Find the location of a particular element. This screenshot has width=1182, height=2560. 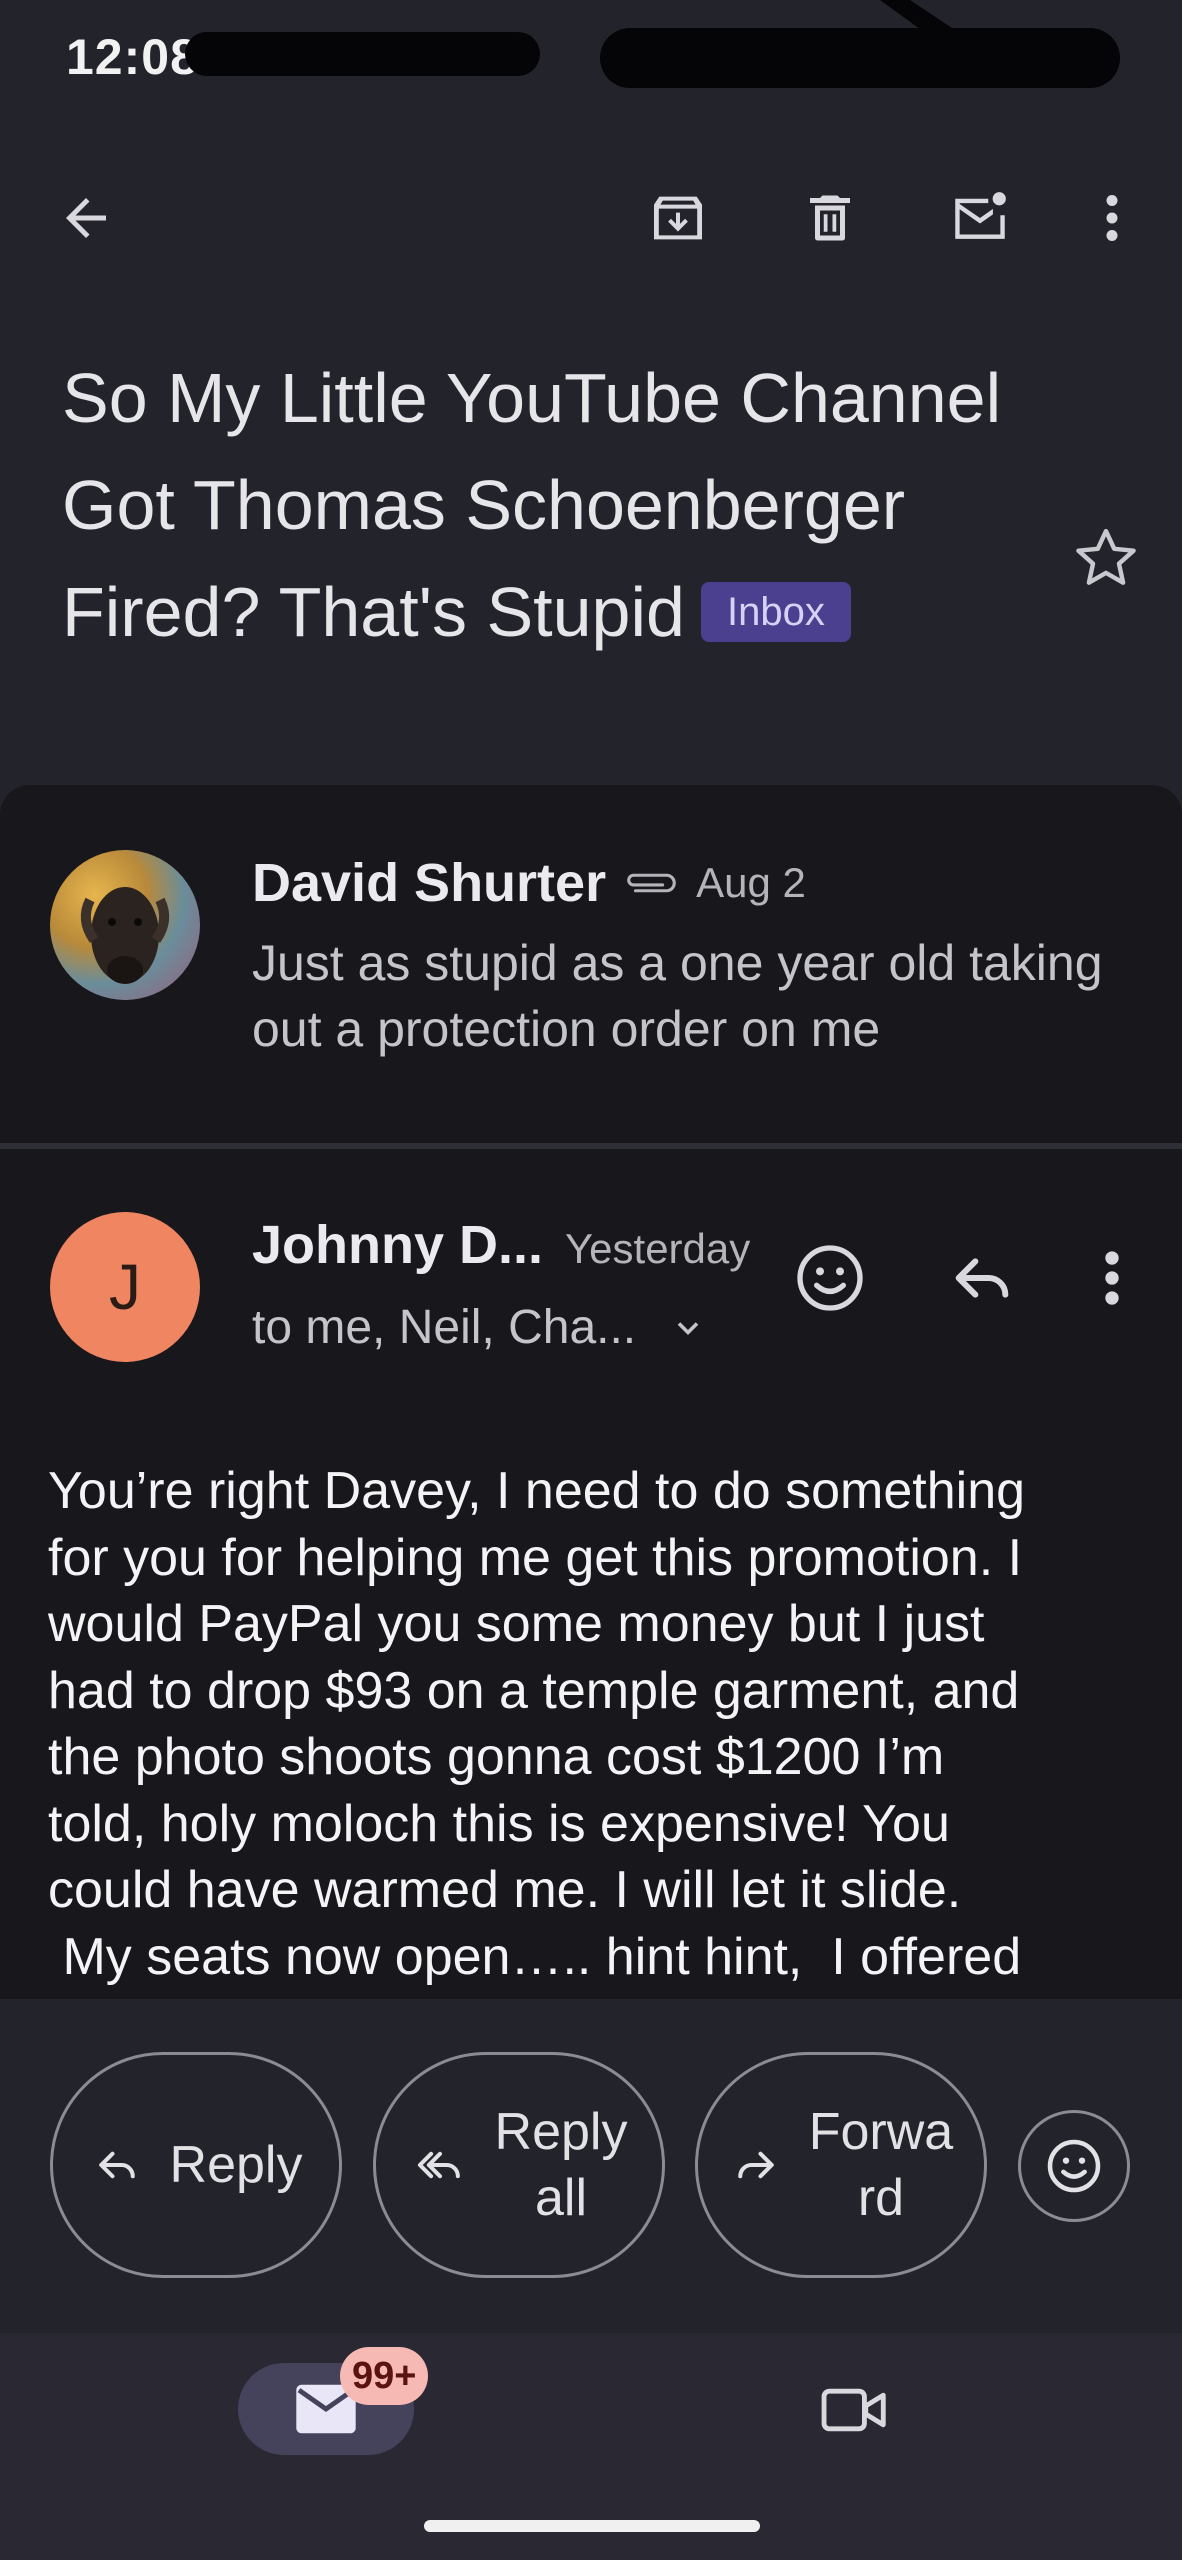

message-header: Johnny D... Yesterday is located at coordinates (501, 1245).